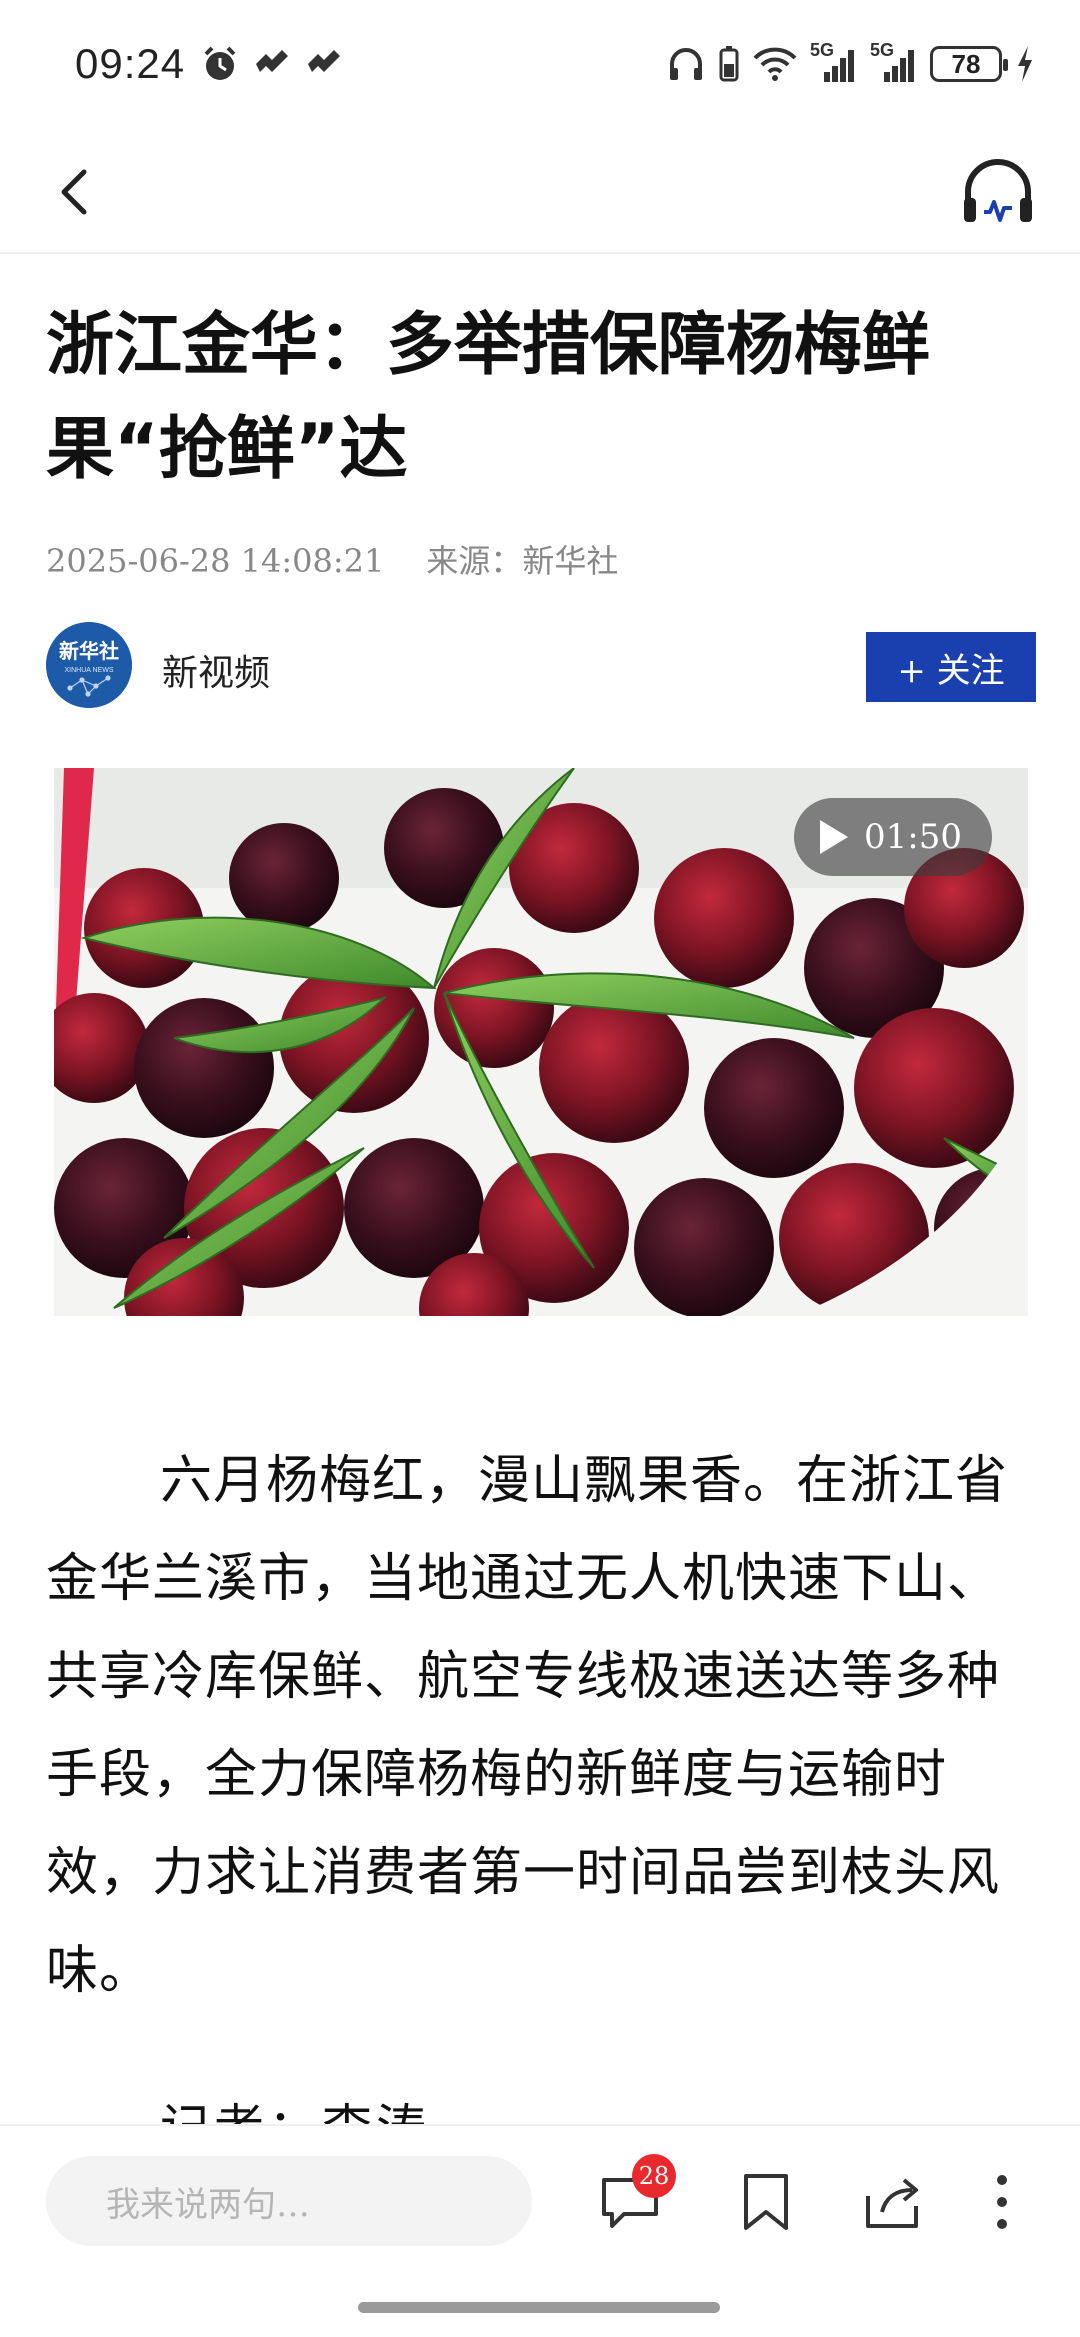 This screenshot has height=2337, width=1080. Describe the element at coordinates (1025, 64) in the screenshot. I see `charging-icon` at that location.